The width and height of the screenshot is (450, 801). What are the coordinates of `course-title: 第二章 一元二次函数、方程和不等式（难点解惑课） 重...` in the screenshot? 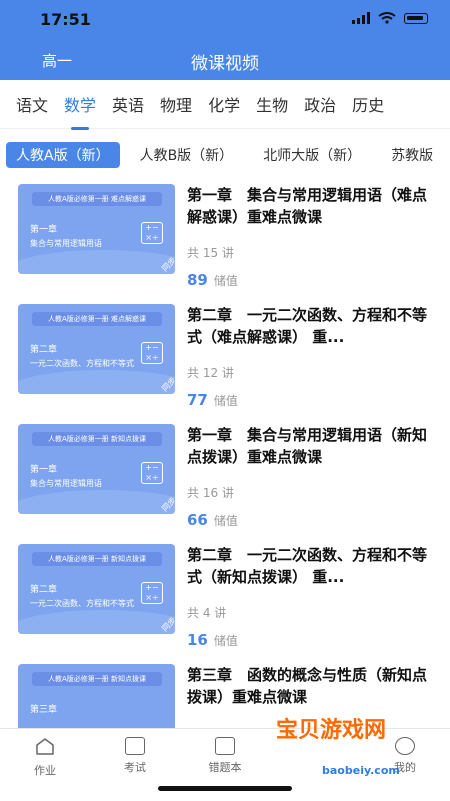 It's located at (307, 326).